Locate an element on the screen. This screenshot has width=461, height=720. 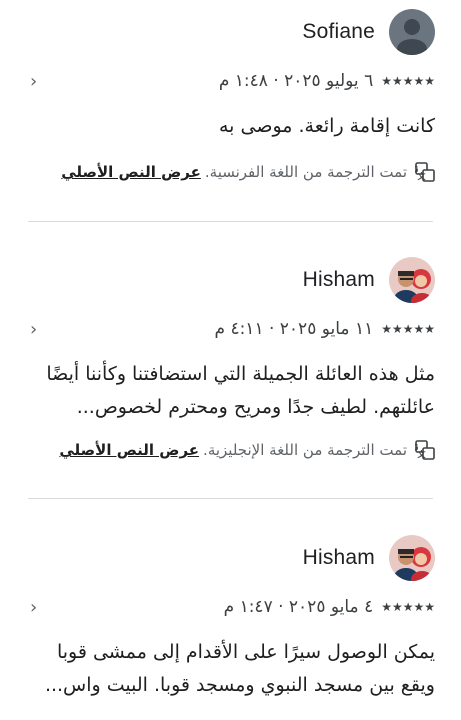
review-meta: ★★★★★ ٤ مايو ٢٠٢٥ · ١:٤٧ م ‹ is located at coordinates (230, 607).